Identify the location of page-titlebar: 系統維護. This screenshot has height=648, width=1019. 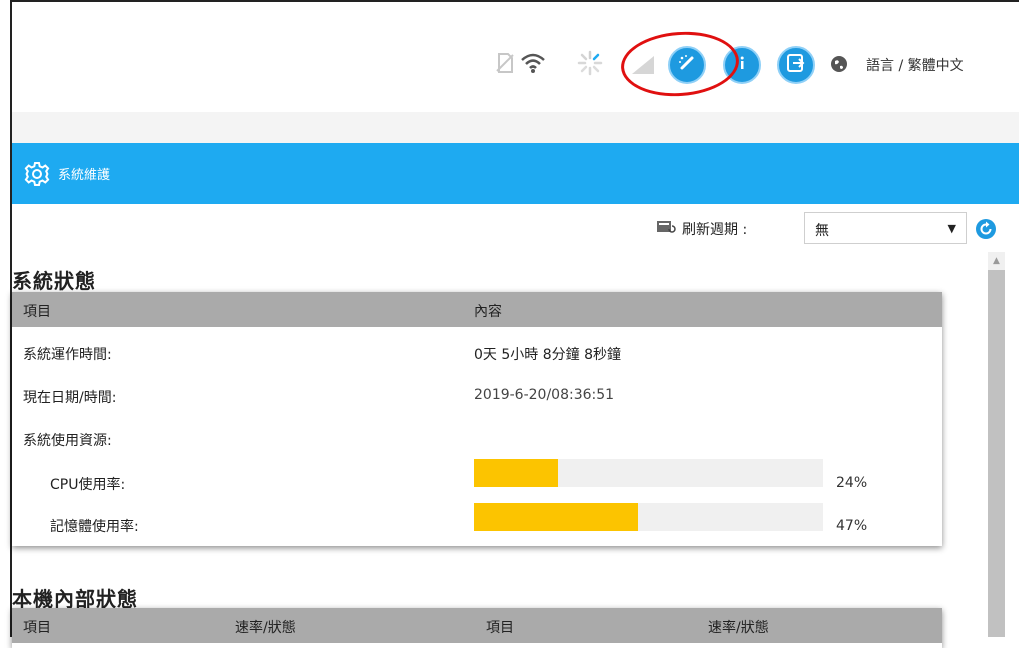
(515, 173).